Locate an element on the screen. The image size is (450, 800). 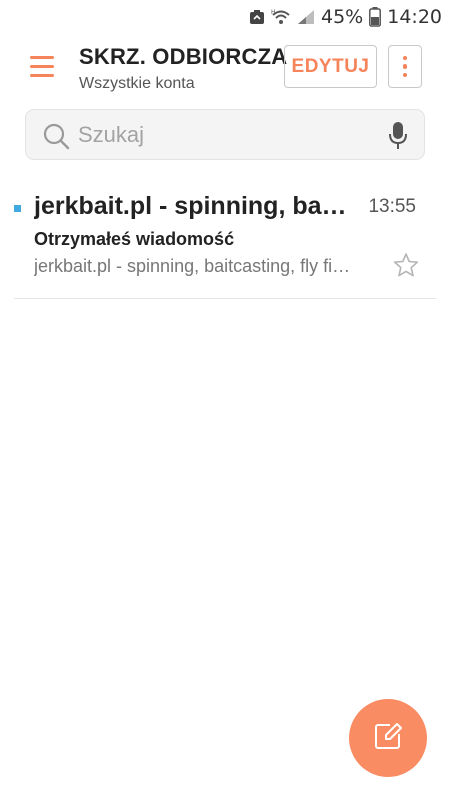
recycle-icon is located at coordinates (257, 17).